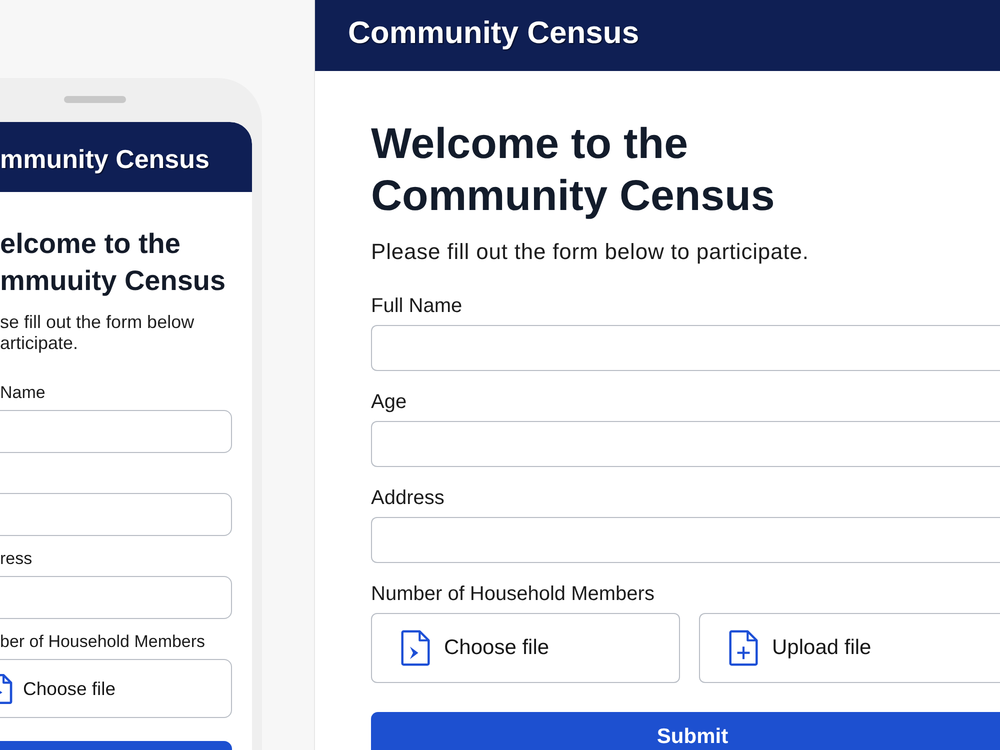 The width and height of the screenshot is (1000, 750). Describe the element at coordinates (408, 498) in the screenshot. I see `field-label: Address` at that location.